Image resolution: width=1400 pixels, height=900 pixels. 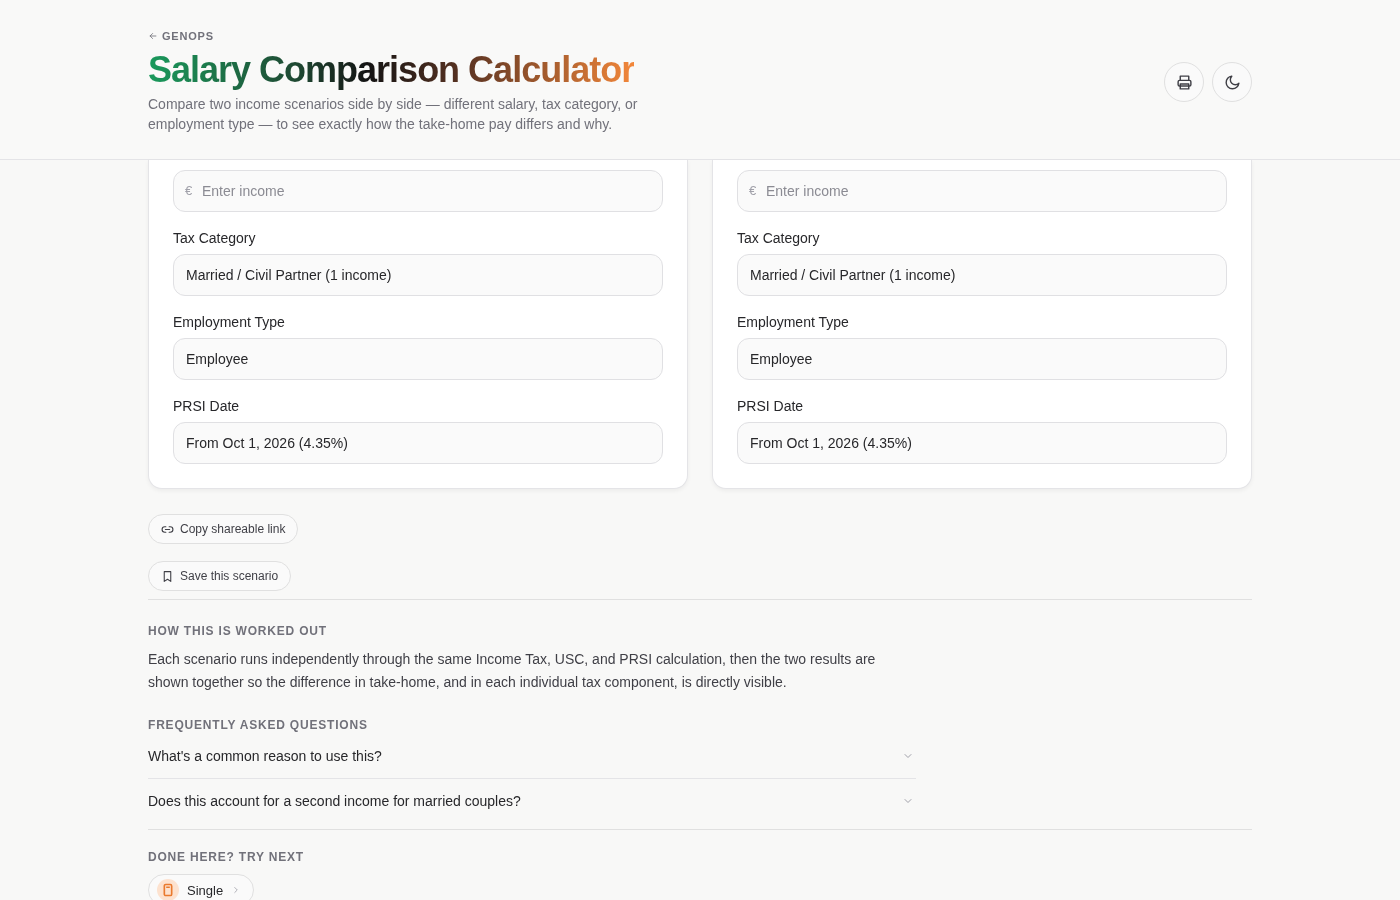 I want to click on page-subtitle: Compare two income scenarios side by side — different salary, tax category, or employment type — to see exactly how the take-home pay differs and why., so click(x=393, y=114).